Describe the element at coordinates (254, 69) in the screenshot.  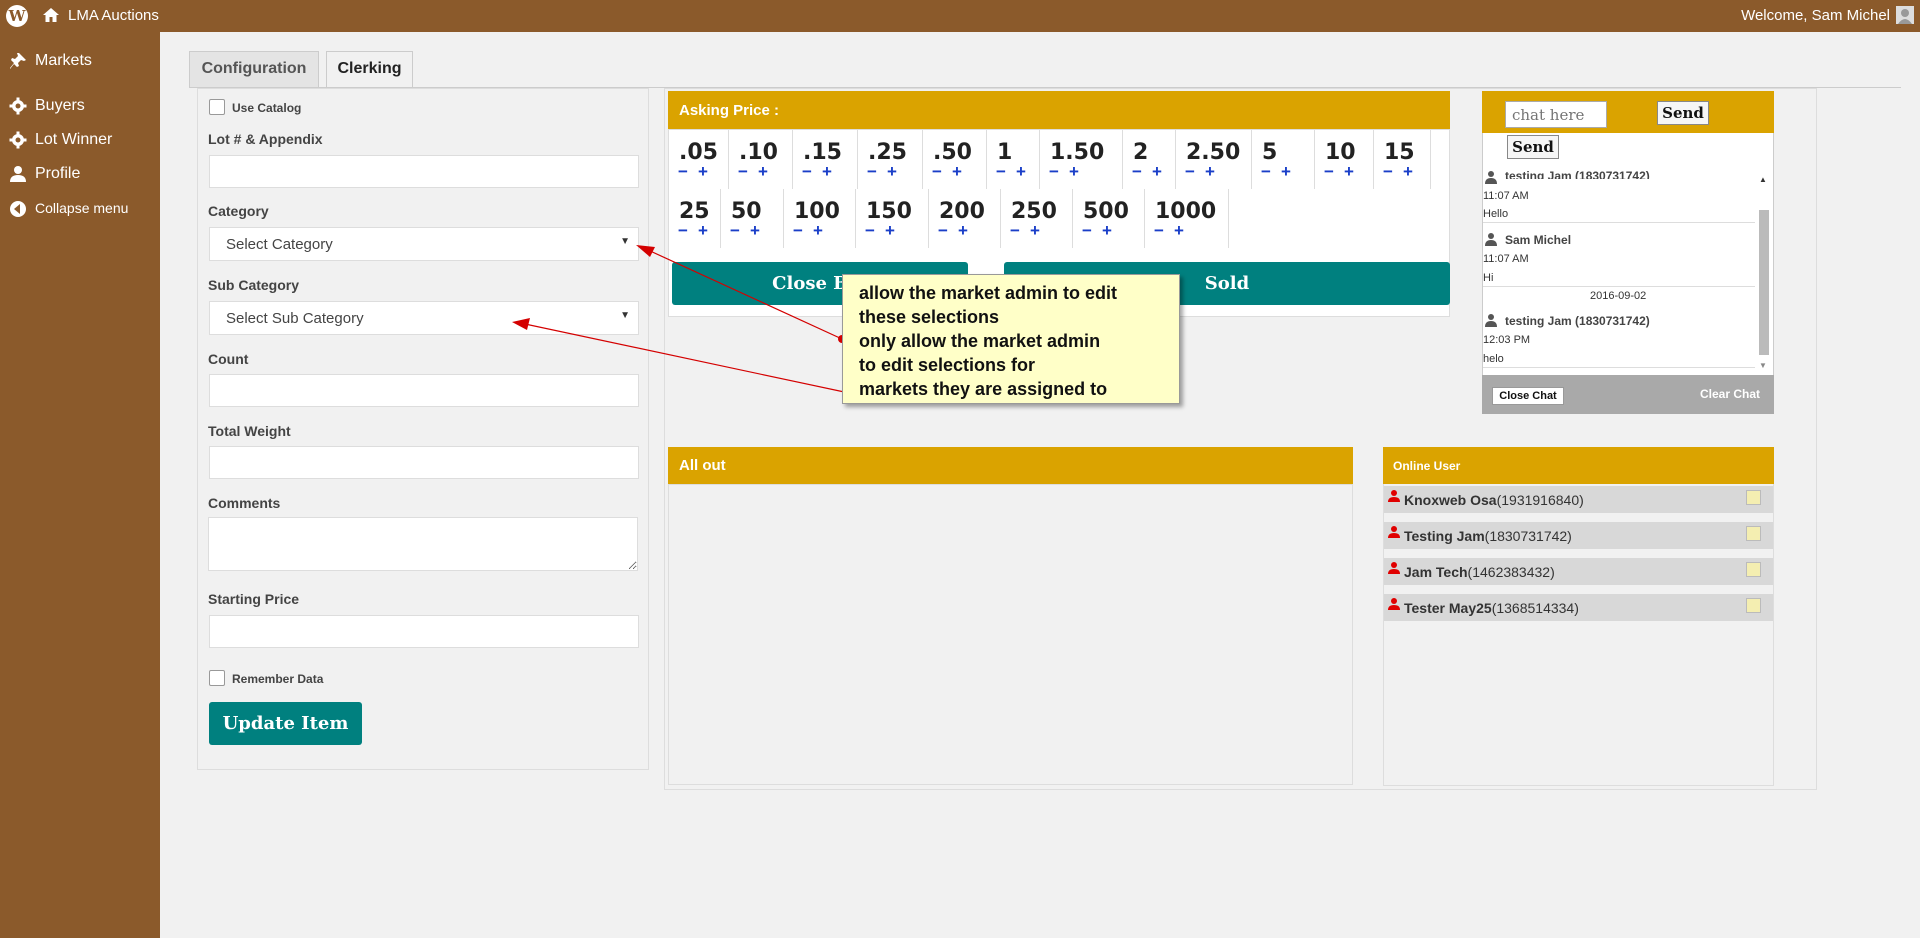
I see `tab-configuration: Configuration` at that location.